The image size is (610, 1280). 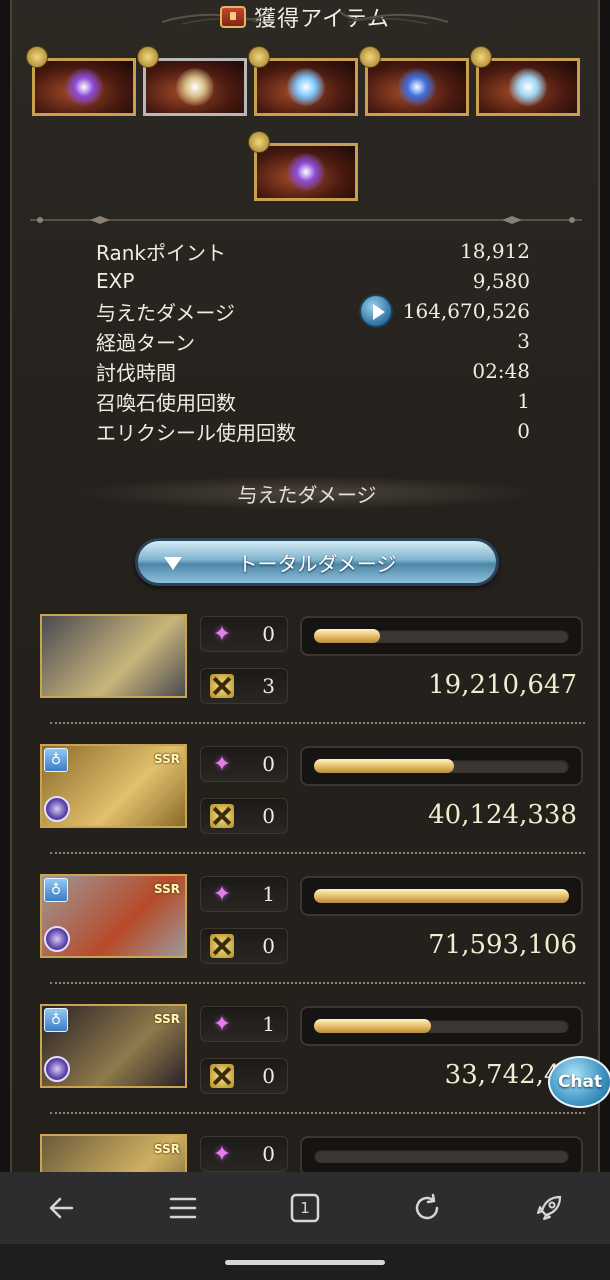 I want to click on scroll-item, so click(x=195, y=87).